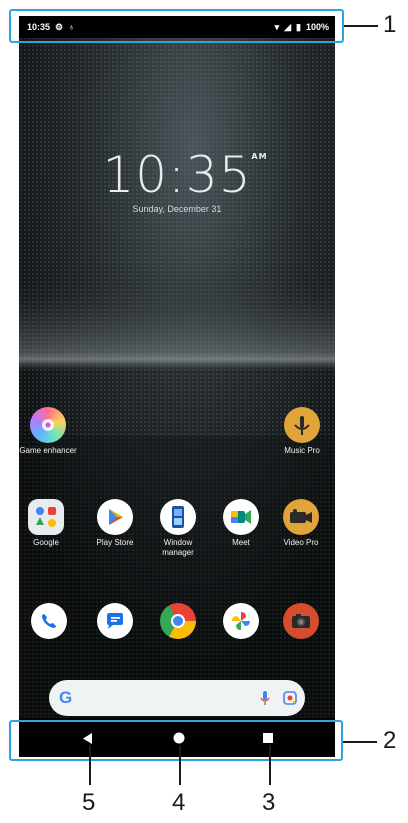 The width and height of the screenshot is (408, 823). What do you see at coordinates (259, 156) in the screenshot?
I see `clock-ampm: AM` at bounding box center [259, 156].